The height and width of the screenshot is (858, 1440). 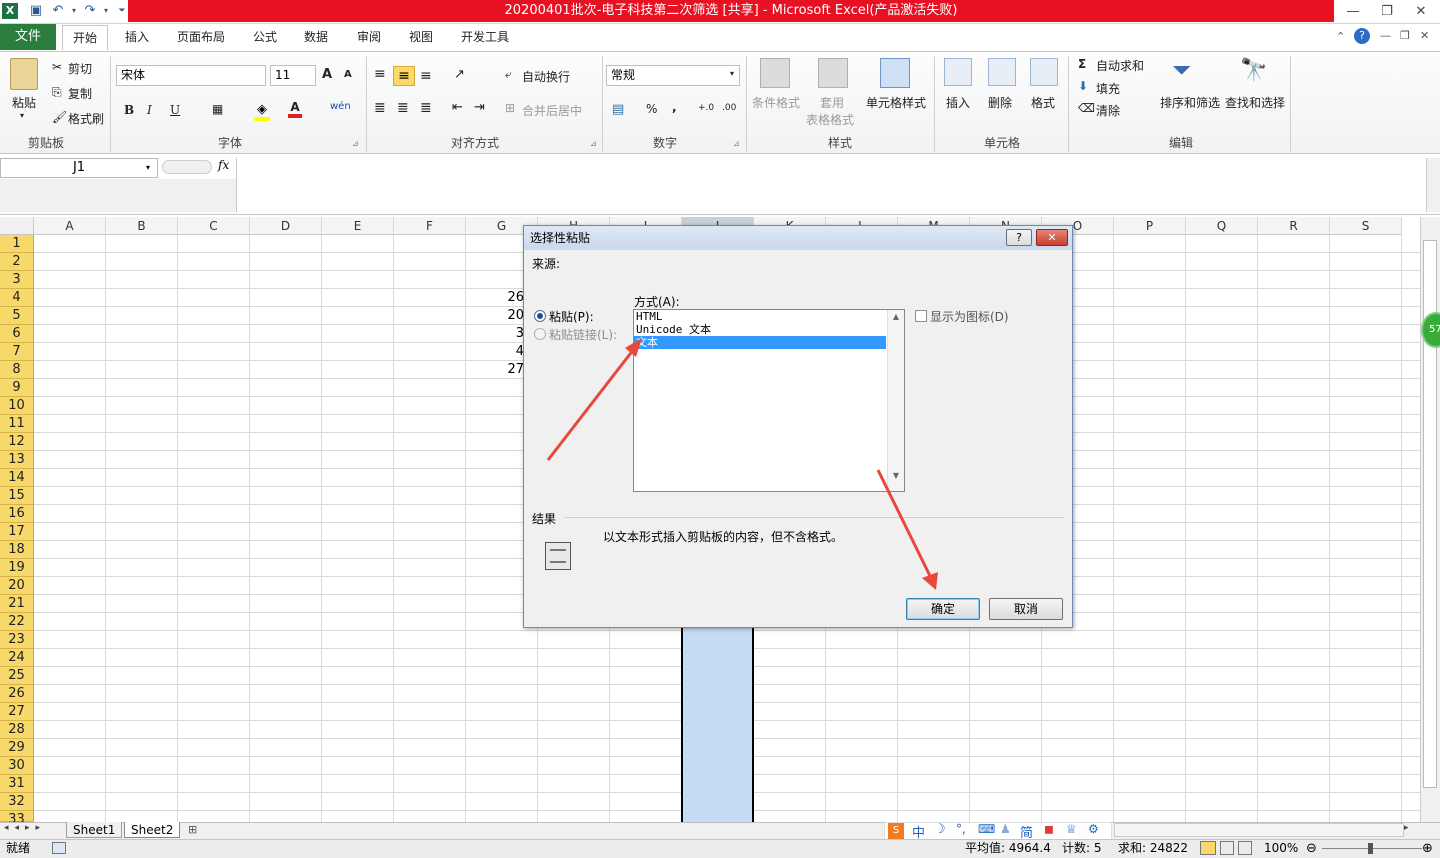 What do you see at coordinates (1427, 848) in the screenshot?
I see `zoom-in-icon: ⊕` at bounding box center [1427, 848].